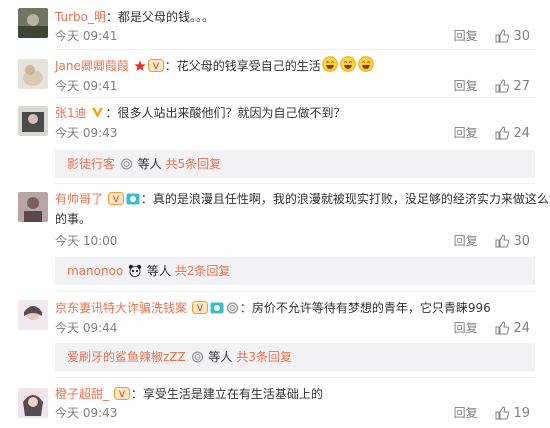 This screenshot has width=550, height=428. I want to click on comment-time: 今天 09:44, so click(86, 328).